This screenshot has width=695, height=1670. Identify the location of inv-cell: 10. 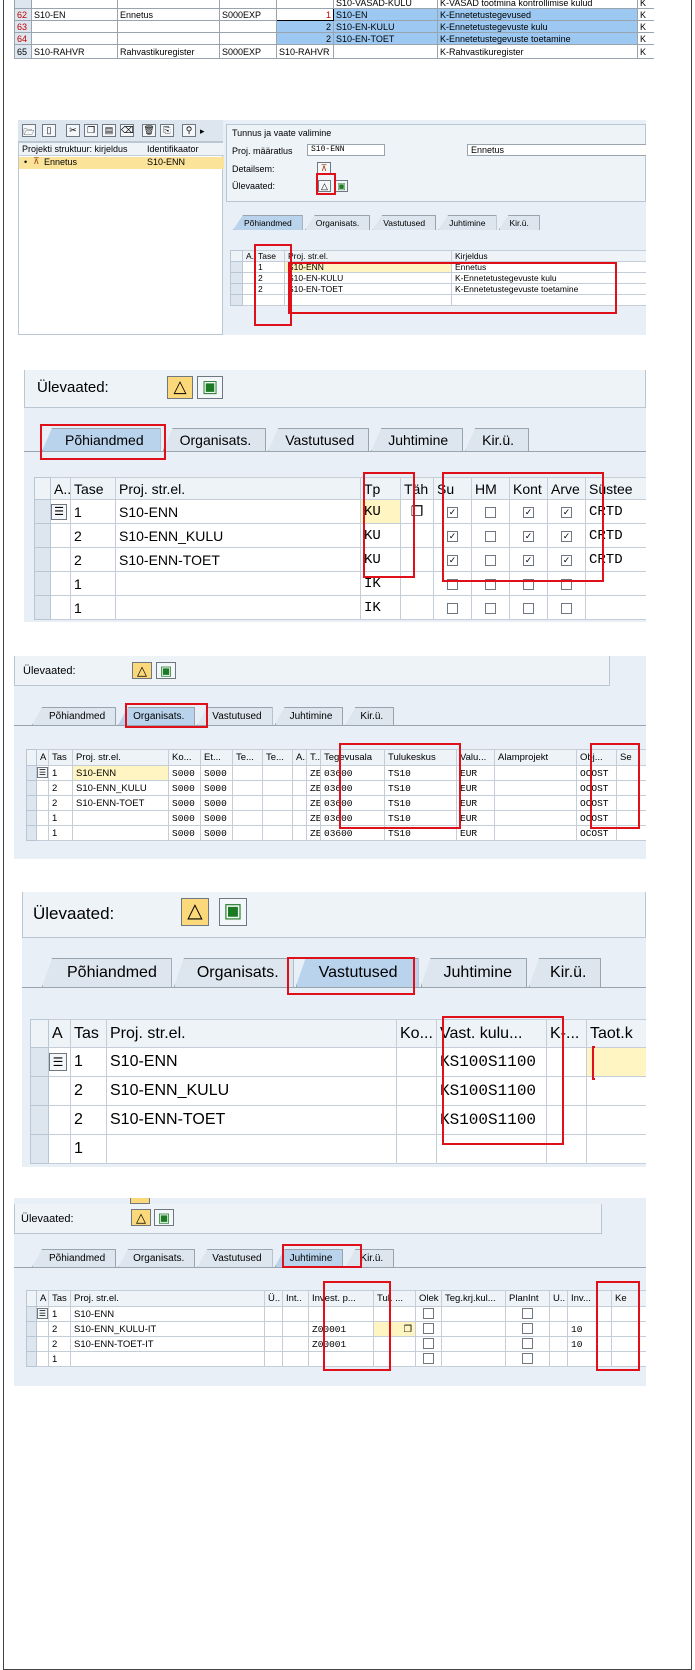
(589, 1344).